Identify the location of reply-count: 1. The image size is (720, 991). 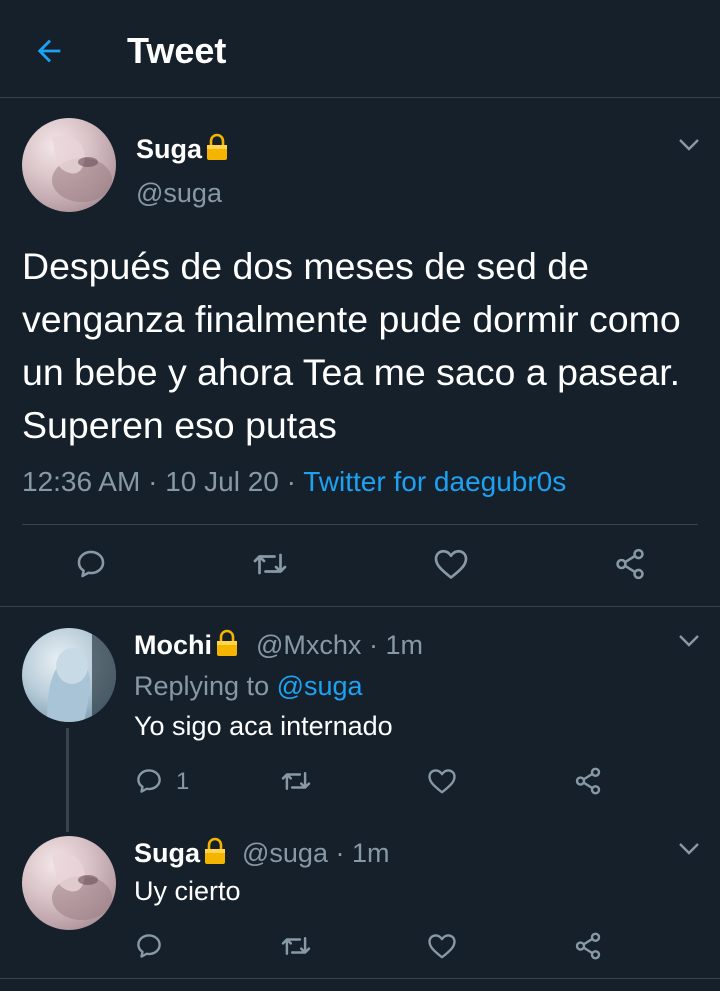
(183, 781).